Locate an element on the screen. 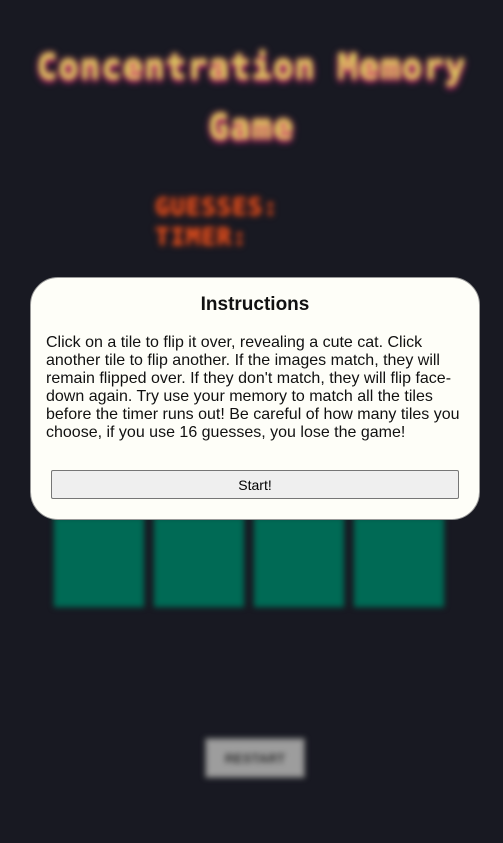  restart-button: RESTART is located at coordinates (255, 758).